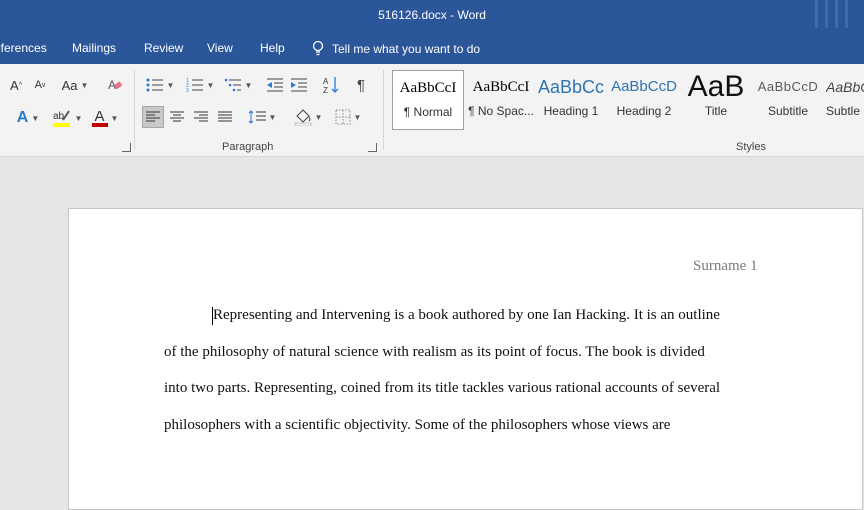 Image resolution: width=864 pixels, height=510 pixels. I want to click on highlighter-icon: ab, so click(61, 118).